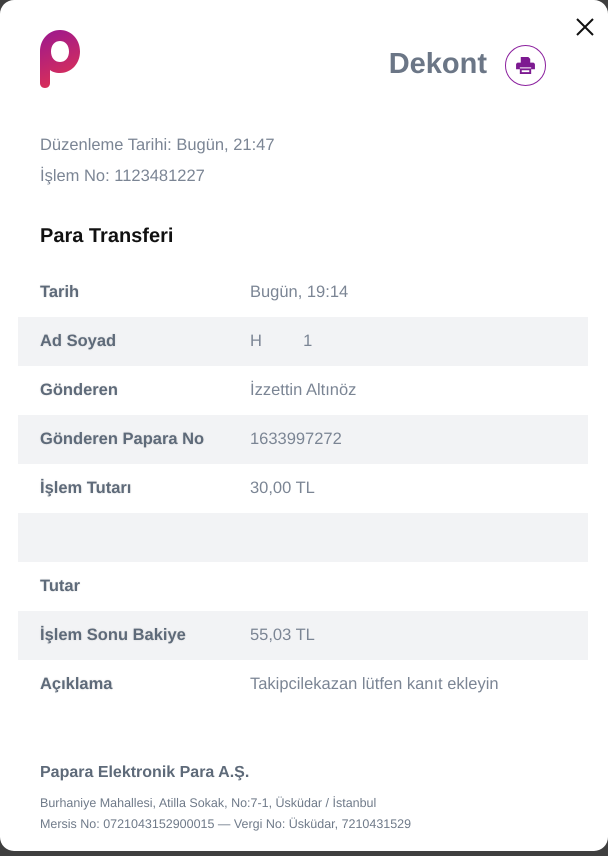 Image resolution: width=608 pixels, height=856 pixels. I want to click on close-button, so click(585, 27).